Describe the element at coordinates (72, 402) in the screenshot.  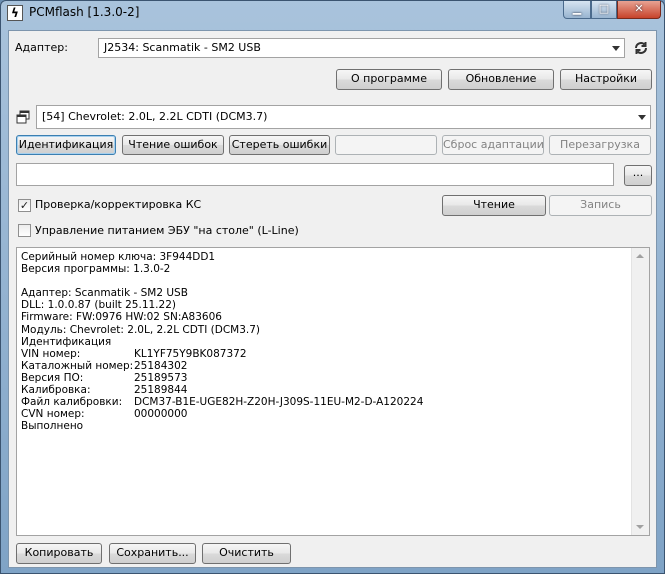
I see `log-line-key: Файл калибровки:` at that location.